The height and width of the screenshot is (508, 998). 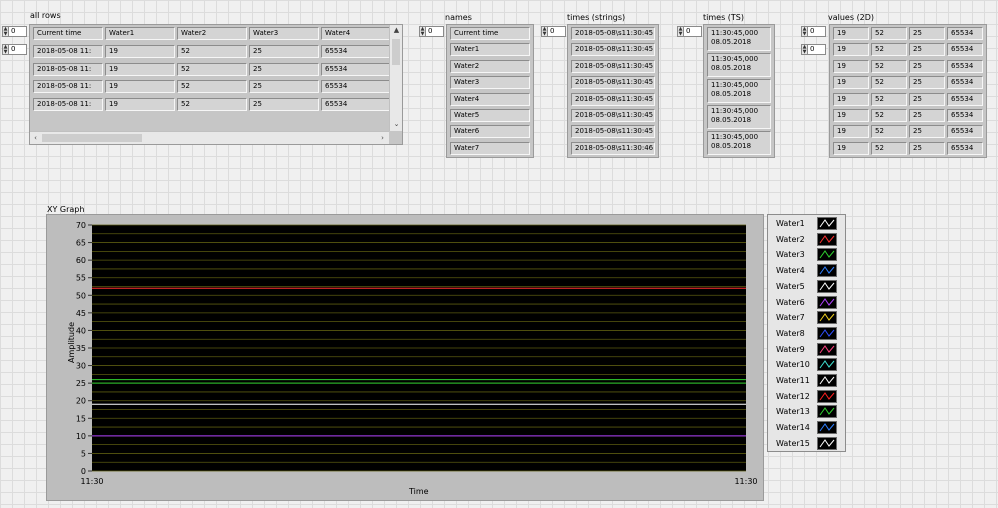 What do you see at coordinates (807, 444) in the screenshot?
I see `legend-item: Water15` at bounding box center [807, 444].